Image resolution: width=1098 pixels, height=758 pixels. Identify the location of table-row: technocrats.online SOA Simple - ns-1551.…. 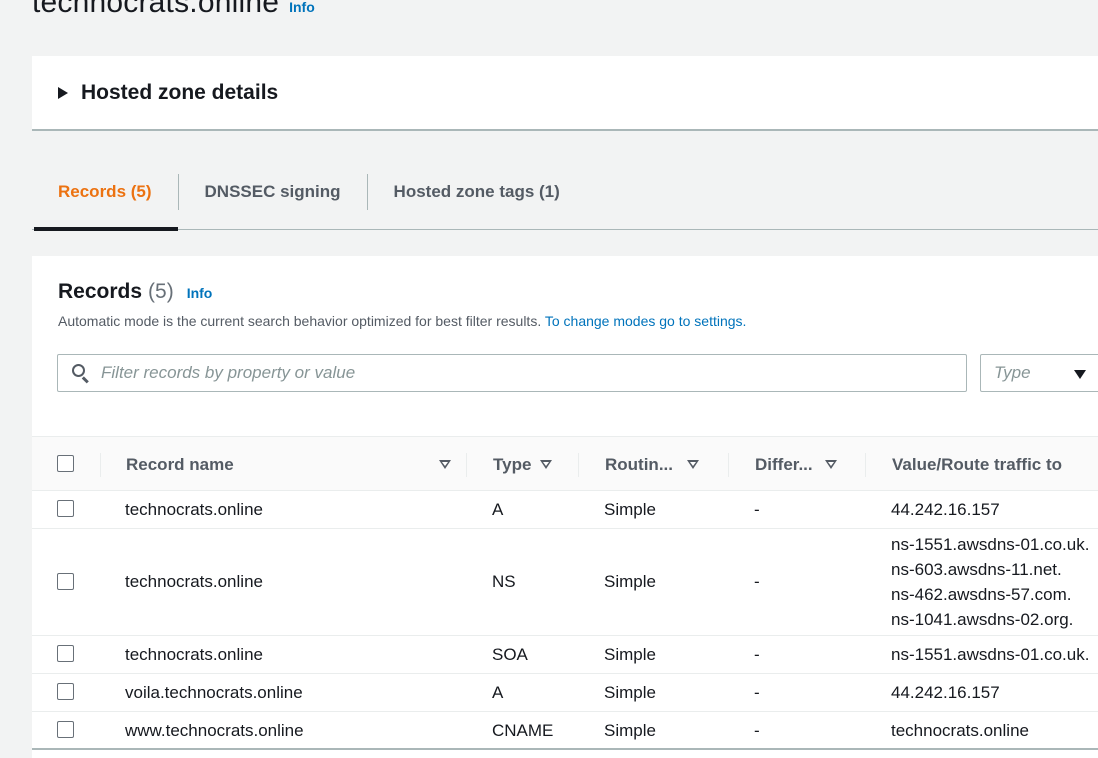
(565, 655).